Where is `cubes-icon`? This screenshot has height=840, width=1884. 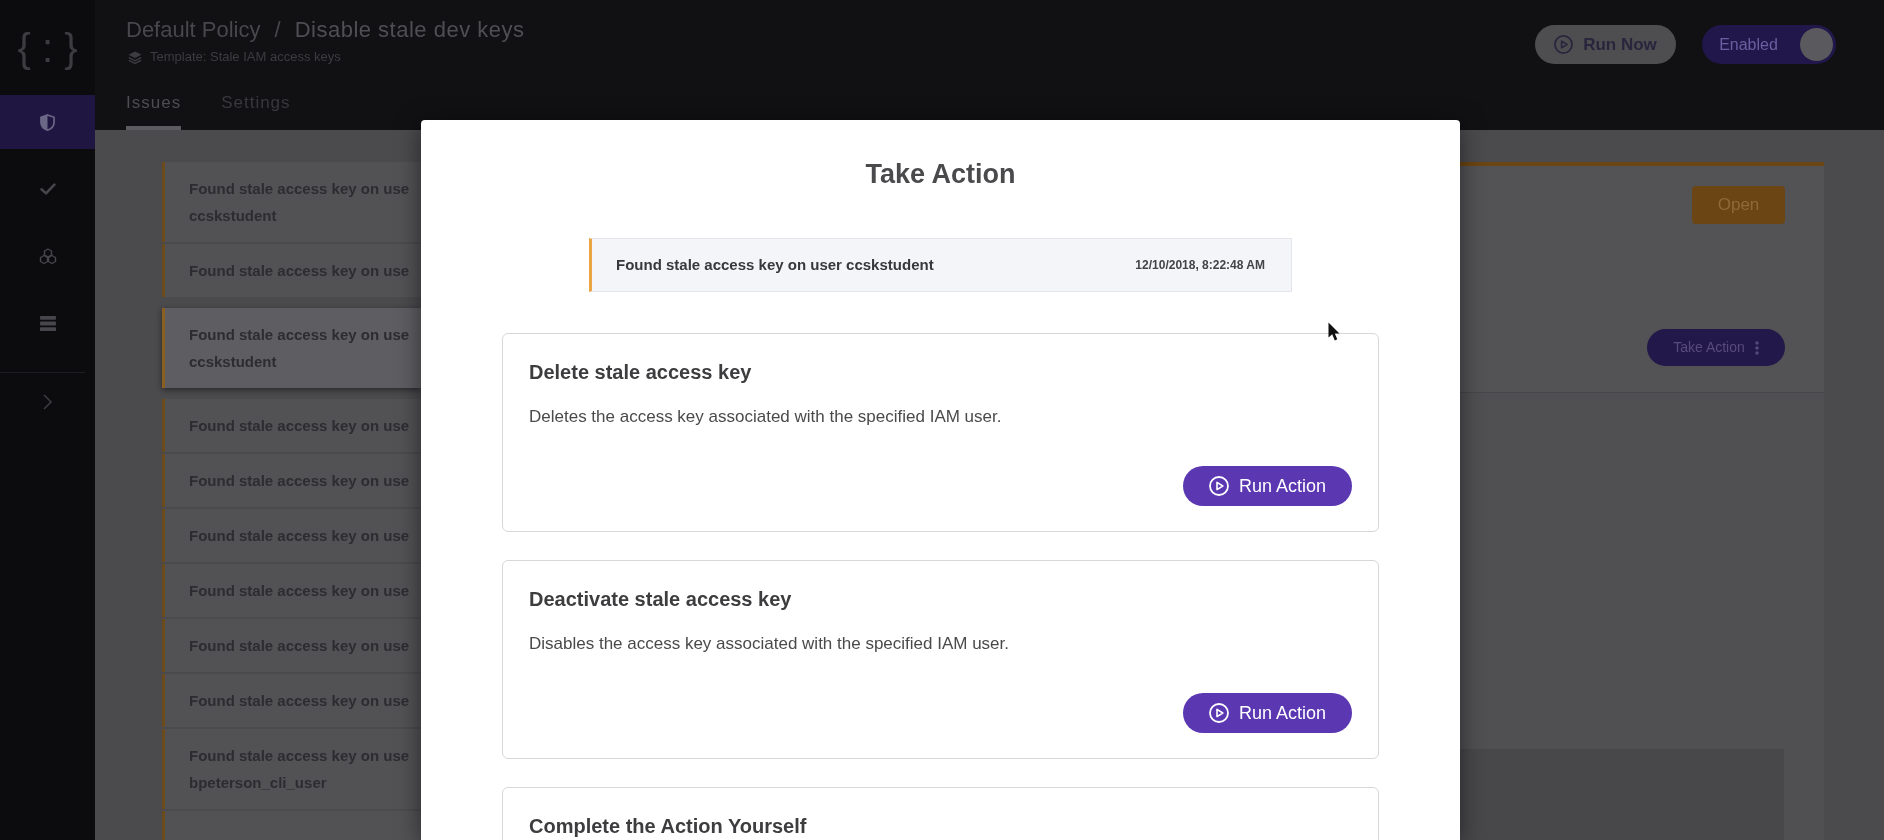 cubes-icon is located at coordinates (47, 256).